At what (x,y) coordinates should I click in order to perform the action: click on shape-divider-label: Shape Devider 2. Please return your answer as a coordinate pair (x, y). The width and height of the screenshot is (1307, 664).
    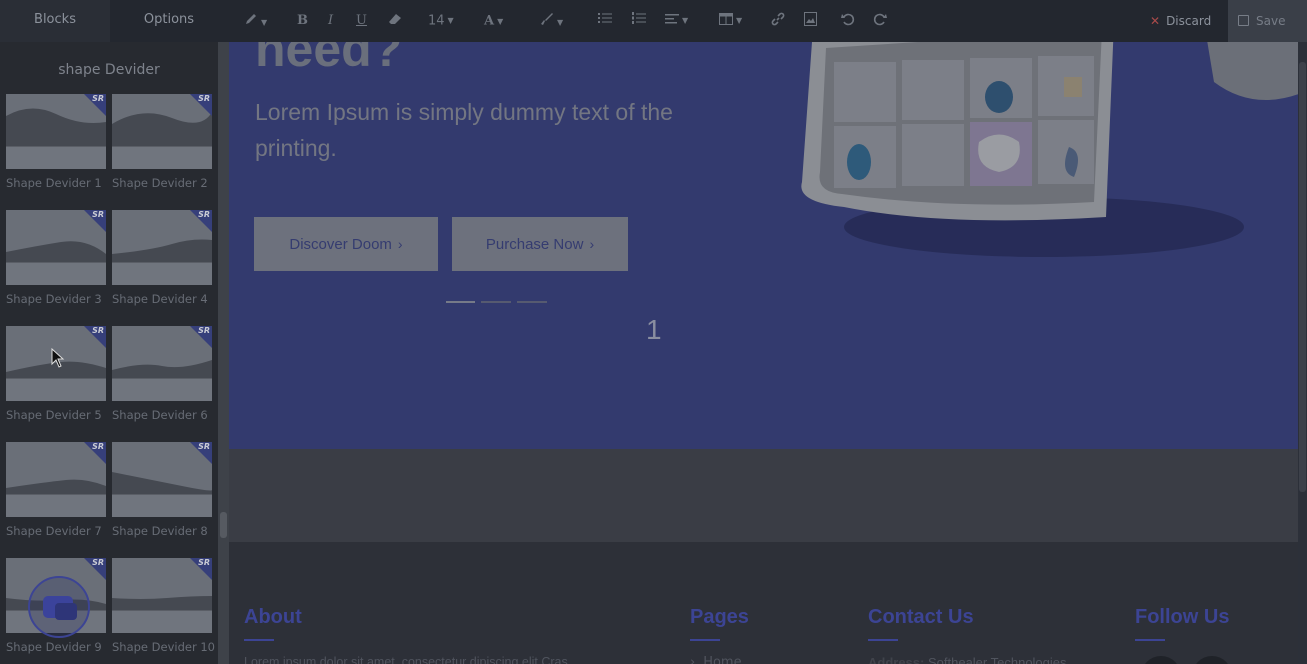
    Looking at the image, I should click on (160, 183).